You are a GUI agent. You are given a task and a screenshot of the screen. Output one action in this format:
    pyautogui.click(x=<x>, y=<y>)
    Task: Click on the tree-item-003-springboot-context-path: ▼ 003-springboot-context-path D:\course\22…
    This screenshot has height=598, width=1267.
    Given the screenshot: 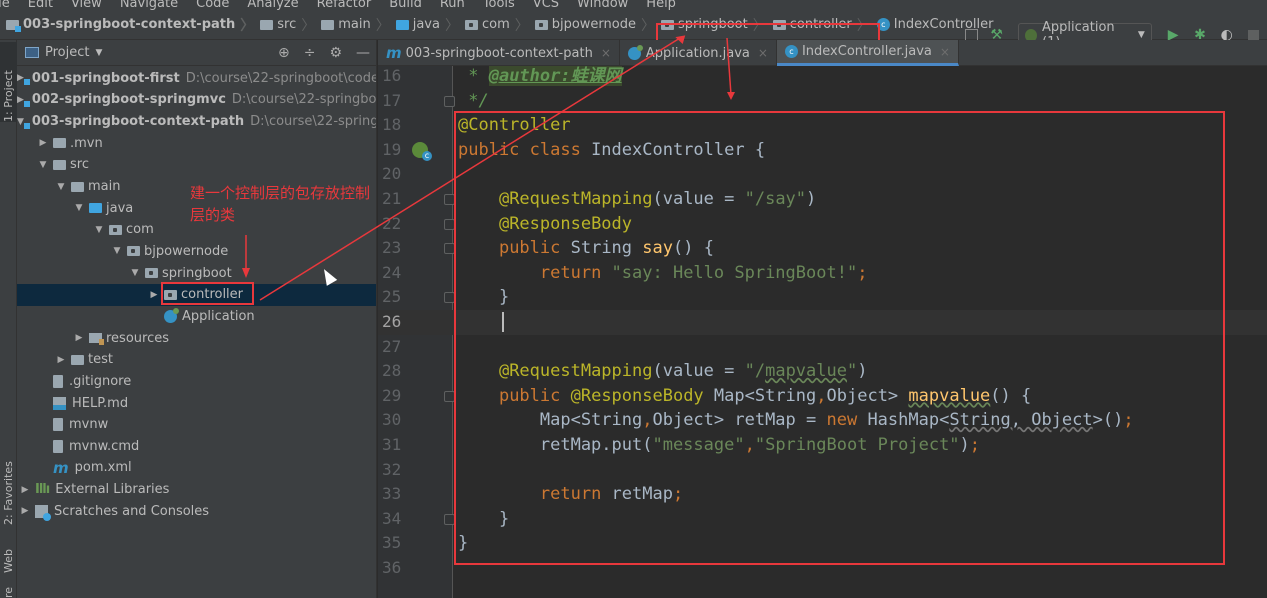 What is the action you would take?
    pyautogui.click(x=196, y=122)
    